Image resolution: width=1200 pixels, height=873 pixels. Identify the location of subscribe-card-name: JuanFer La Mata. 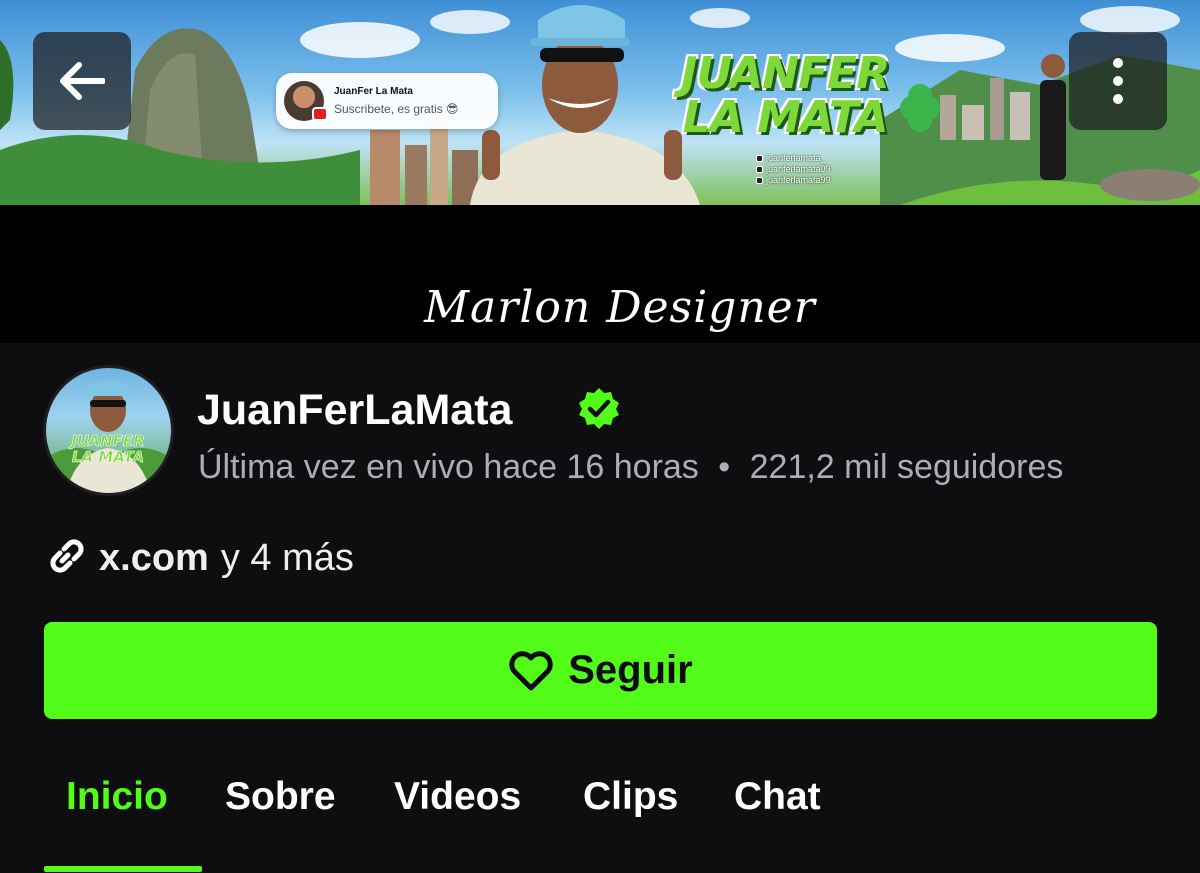
(373, 91).